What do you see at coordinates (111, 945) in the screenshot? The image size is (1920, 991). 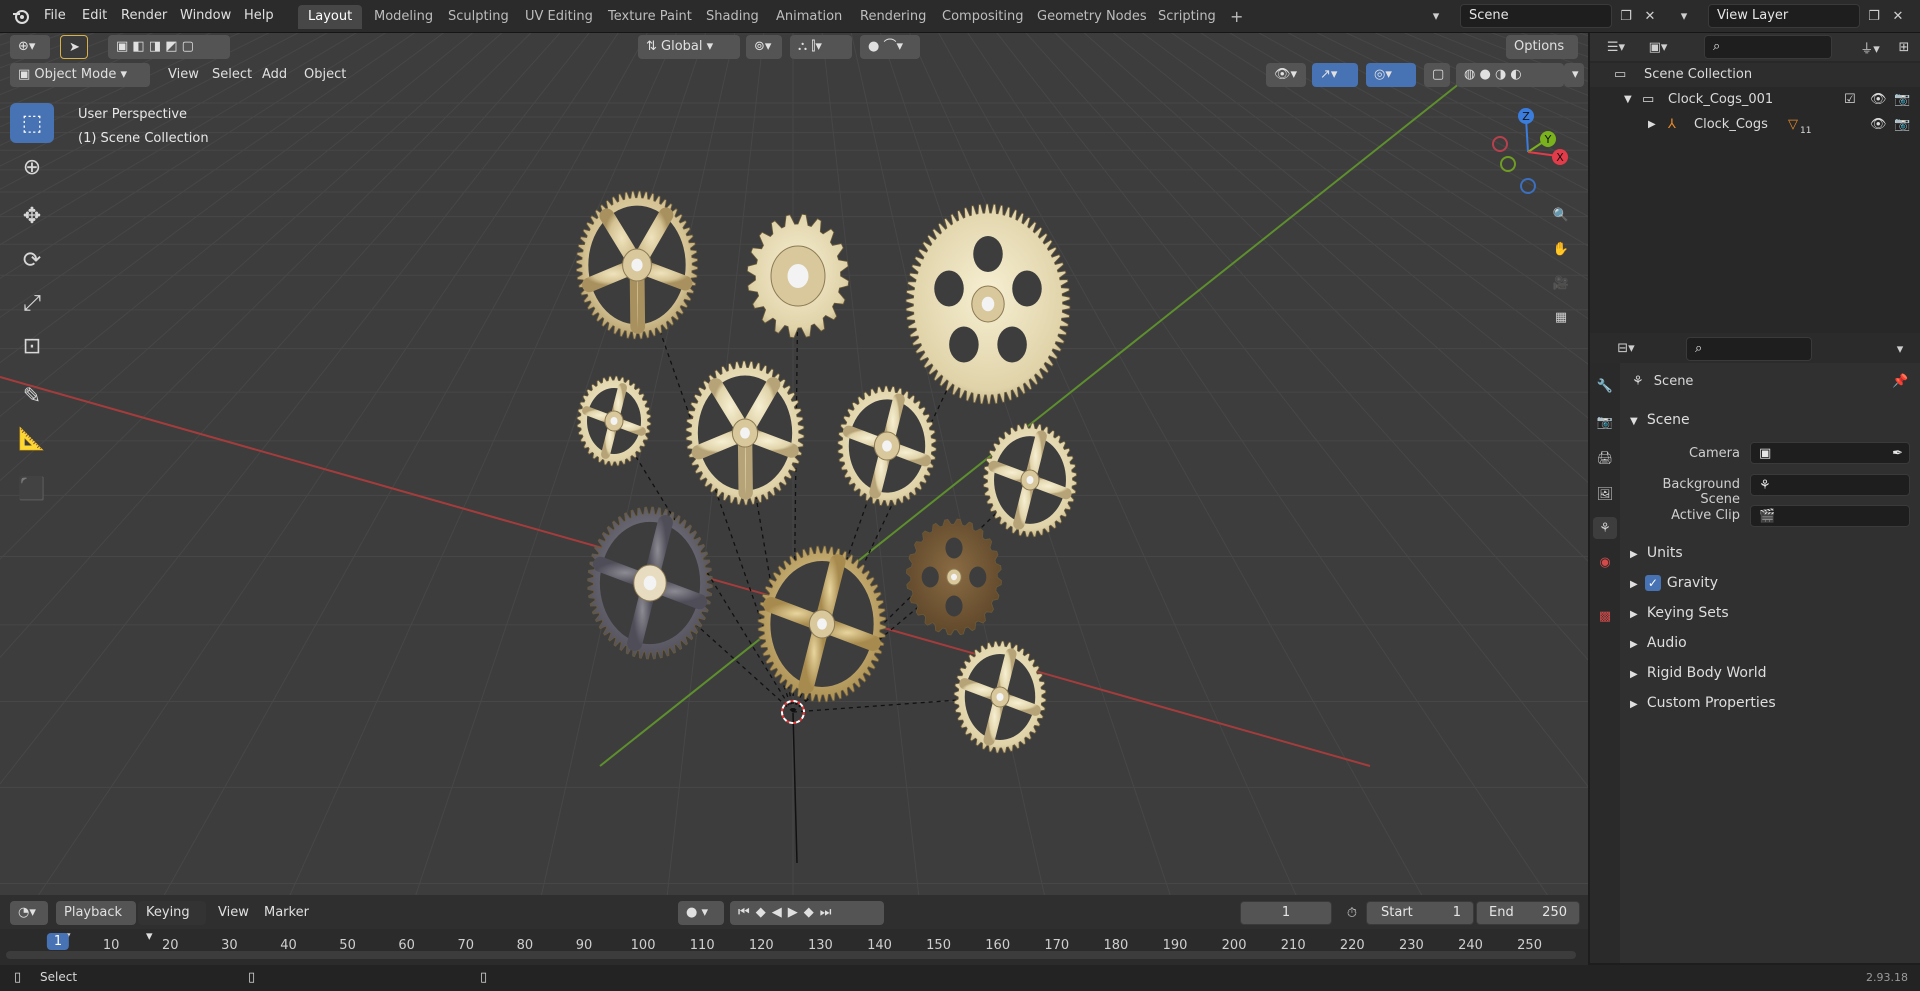 I see `frame-tick: 10` at bounding box center [111, 945].